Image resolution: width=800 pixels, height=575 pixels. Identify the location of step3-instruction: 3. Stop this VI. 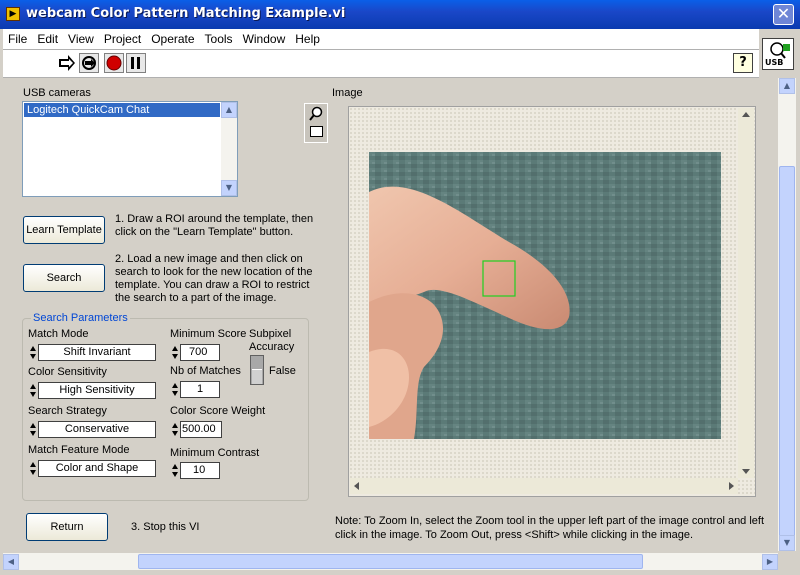
(165, 527).